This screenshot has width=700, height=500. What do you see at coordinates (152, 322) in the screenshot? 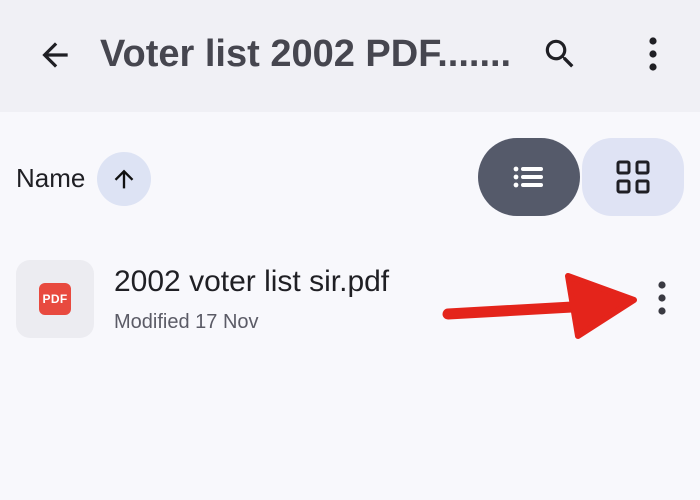
I see `modified-label: Modified` at bounding box center [152, 322].